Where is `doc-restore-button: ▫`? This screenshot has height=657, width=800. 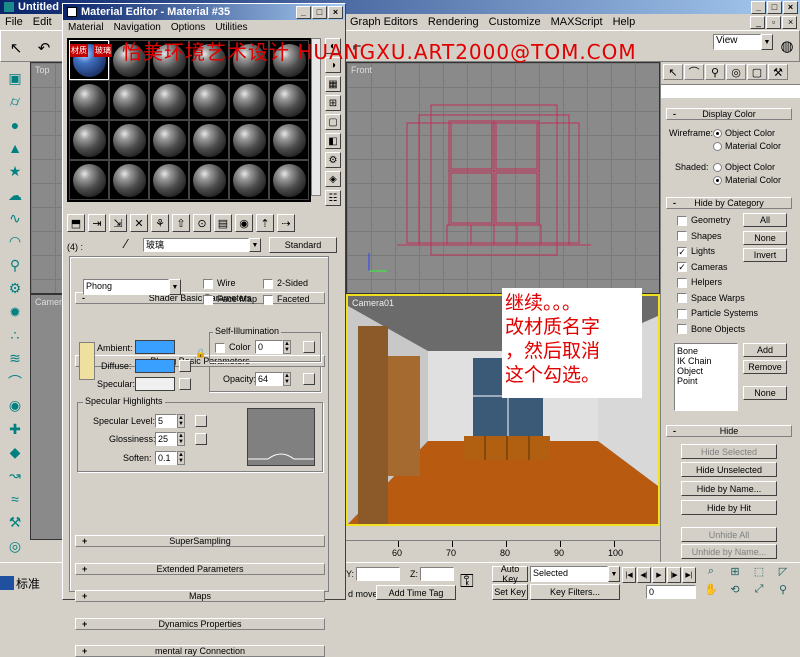
doc-restore-button: ▫ is located at coordinates (773, 22).